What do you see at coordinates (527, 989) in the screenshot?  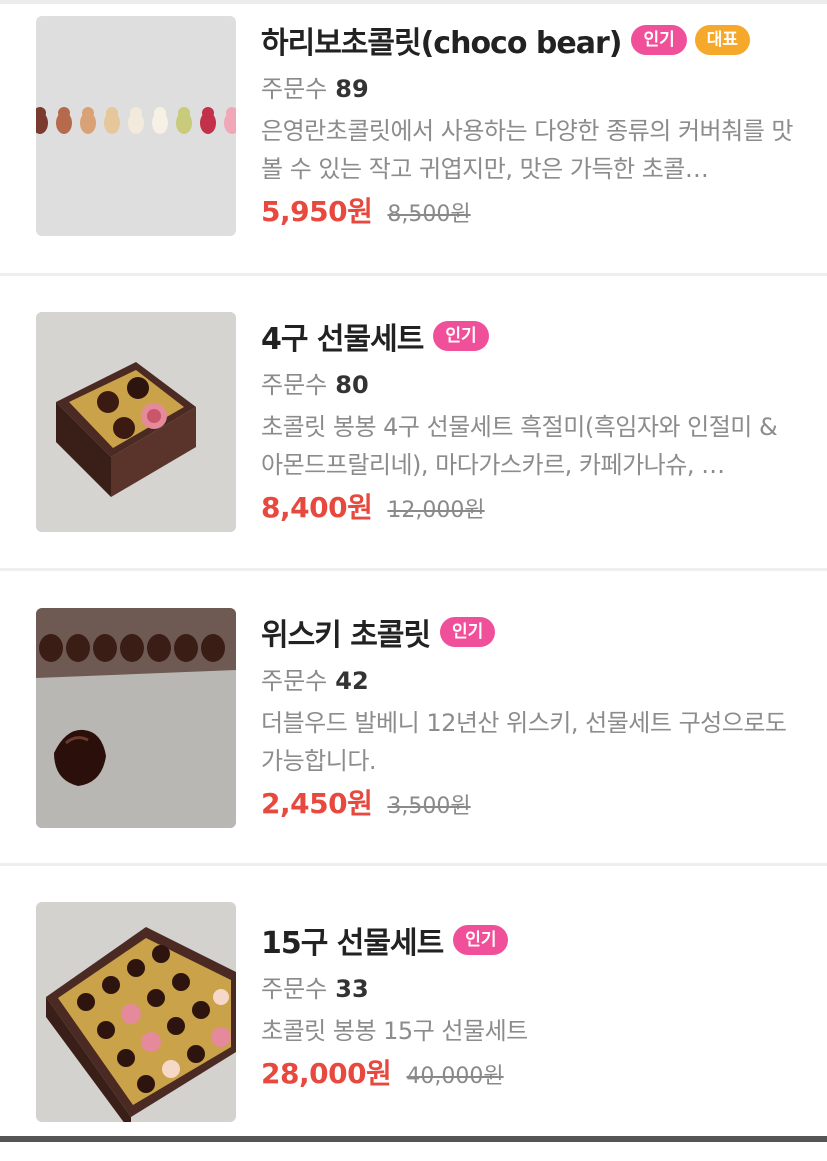 I see `order-count: 주문수 33` at bounding box center [527, 989].